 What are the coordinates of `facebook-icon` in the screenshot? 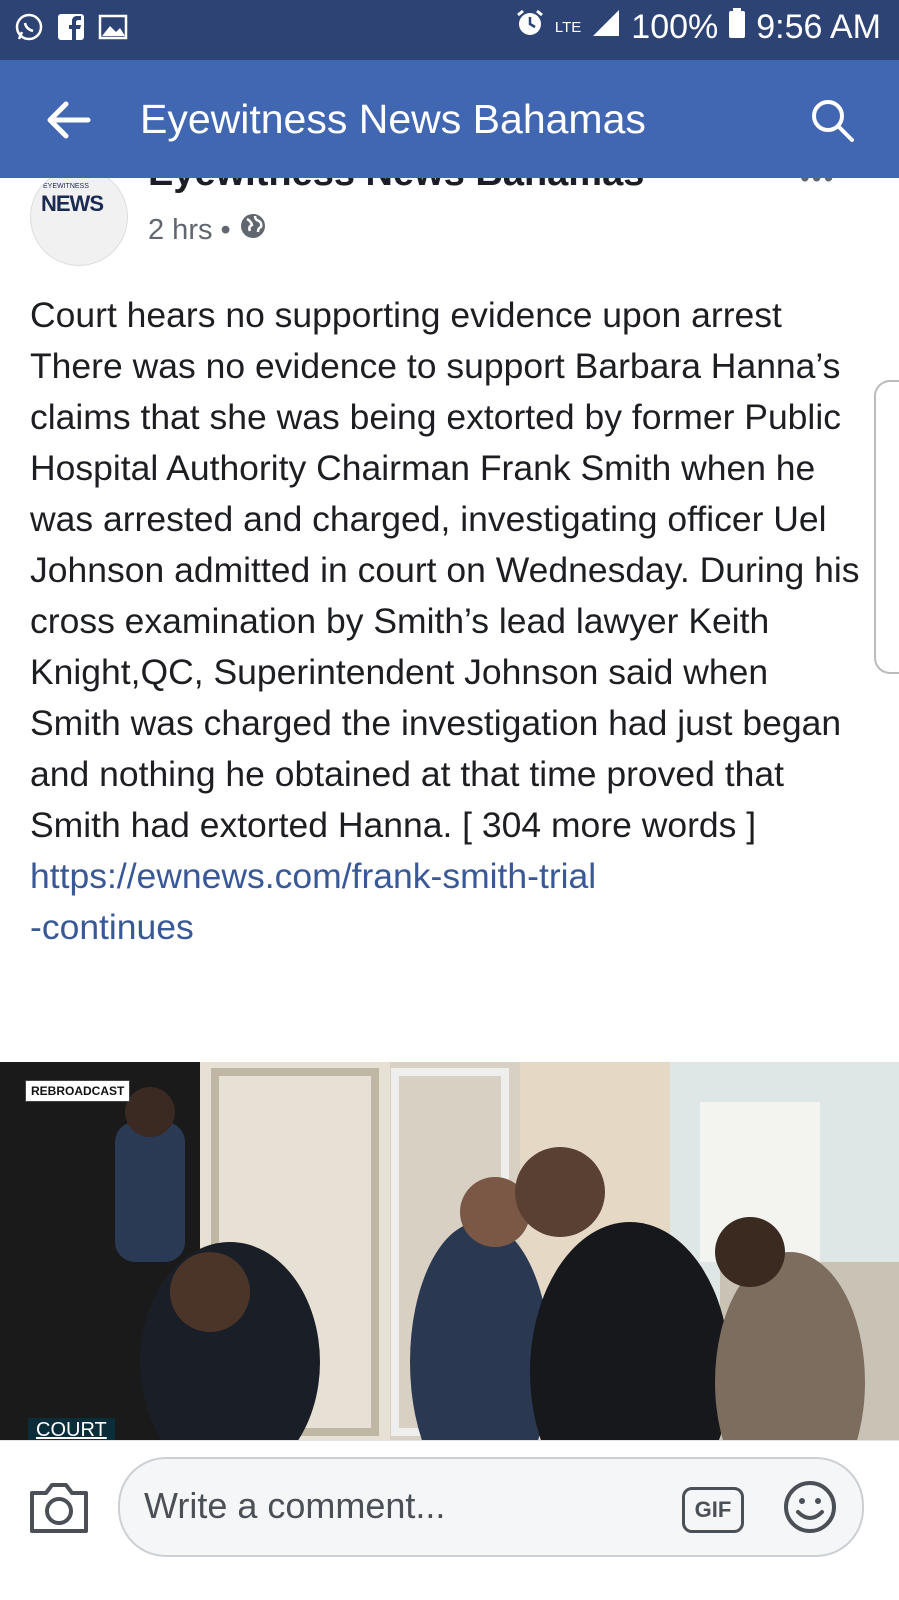 It's located at (71, 27).